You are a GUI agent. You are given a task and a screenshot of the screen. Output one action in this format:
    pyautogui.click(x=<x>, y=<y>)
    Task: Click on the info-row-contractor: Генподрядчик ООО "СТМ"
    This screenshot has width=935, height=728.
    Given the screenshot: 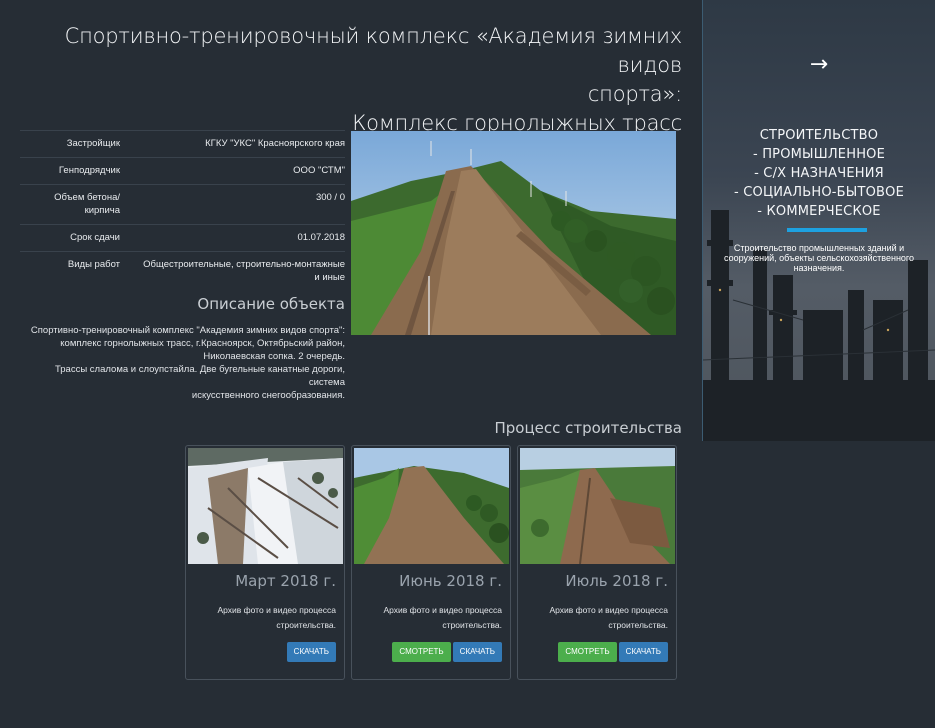 What is the action you would take?
    pyautogui.click(x=182, y=170)
    